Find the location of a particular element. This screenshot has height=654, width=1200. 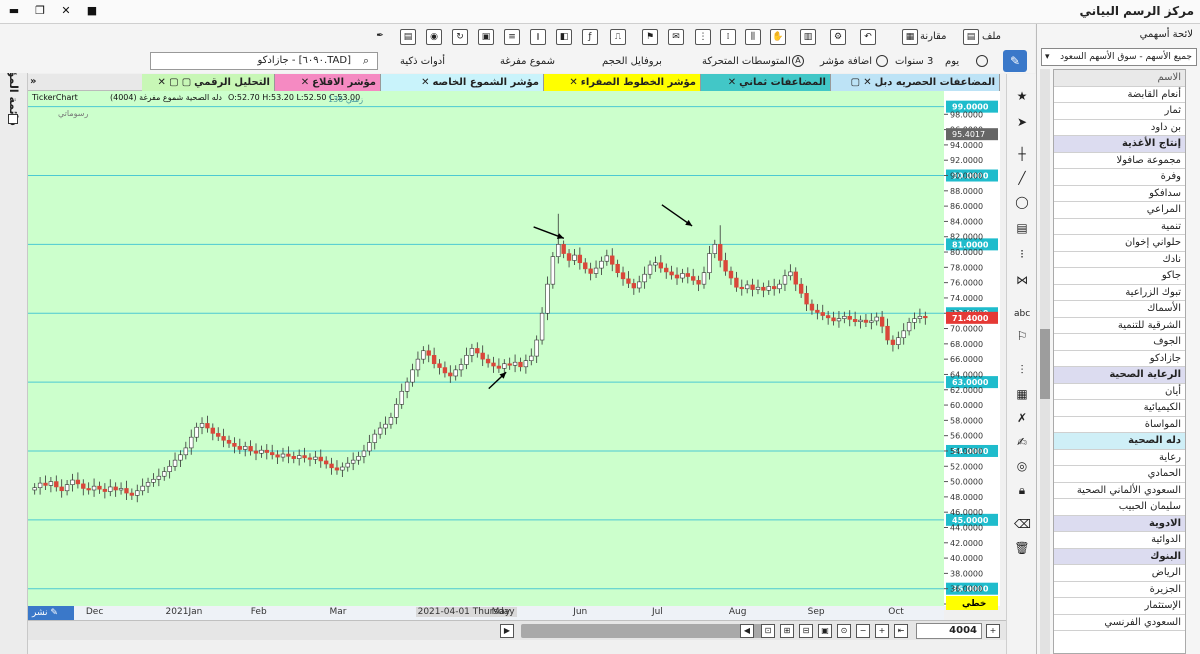

watchlist-item: المواساة is located at coordinates (1119, 425).